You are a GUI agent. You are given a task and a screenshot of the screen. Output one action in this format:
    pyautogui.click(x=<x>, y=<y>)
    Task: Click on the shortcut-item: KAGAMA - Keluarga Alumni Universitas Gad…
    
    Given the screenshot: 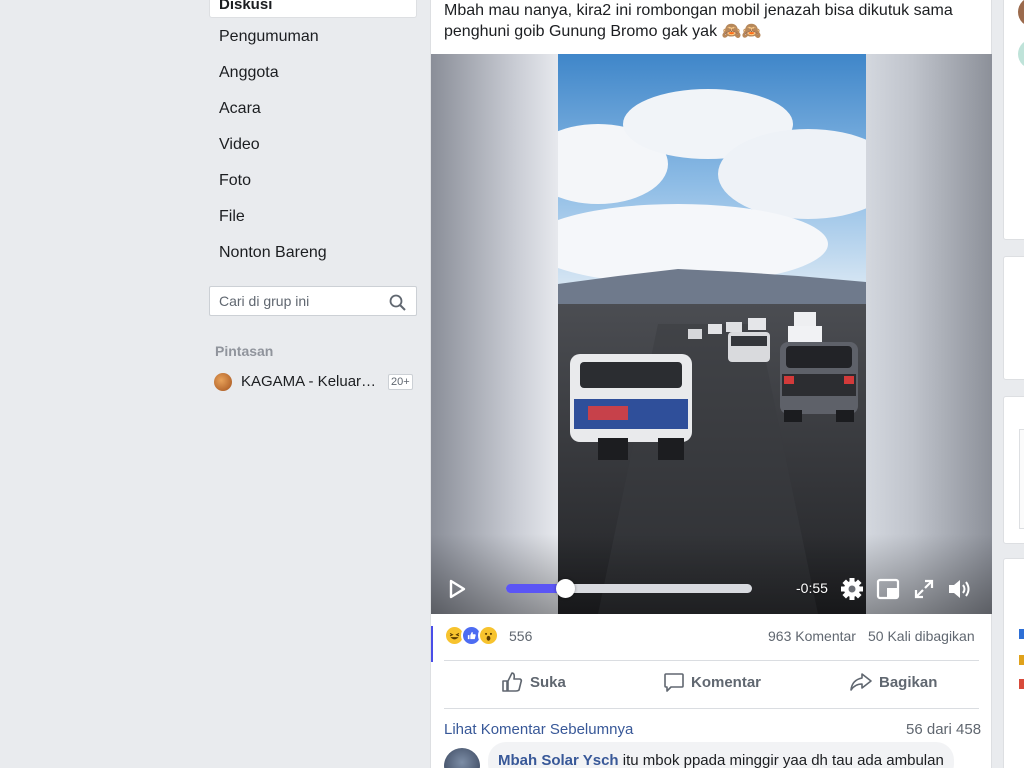 What is the action you would take?
    pyautogui.click(x=316, y=382)
    